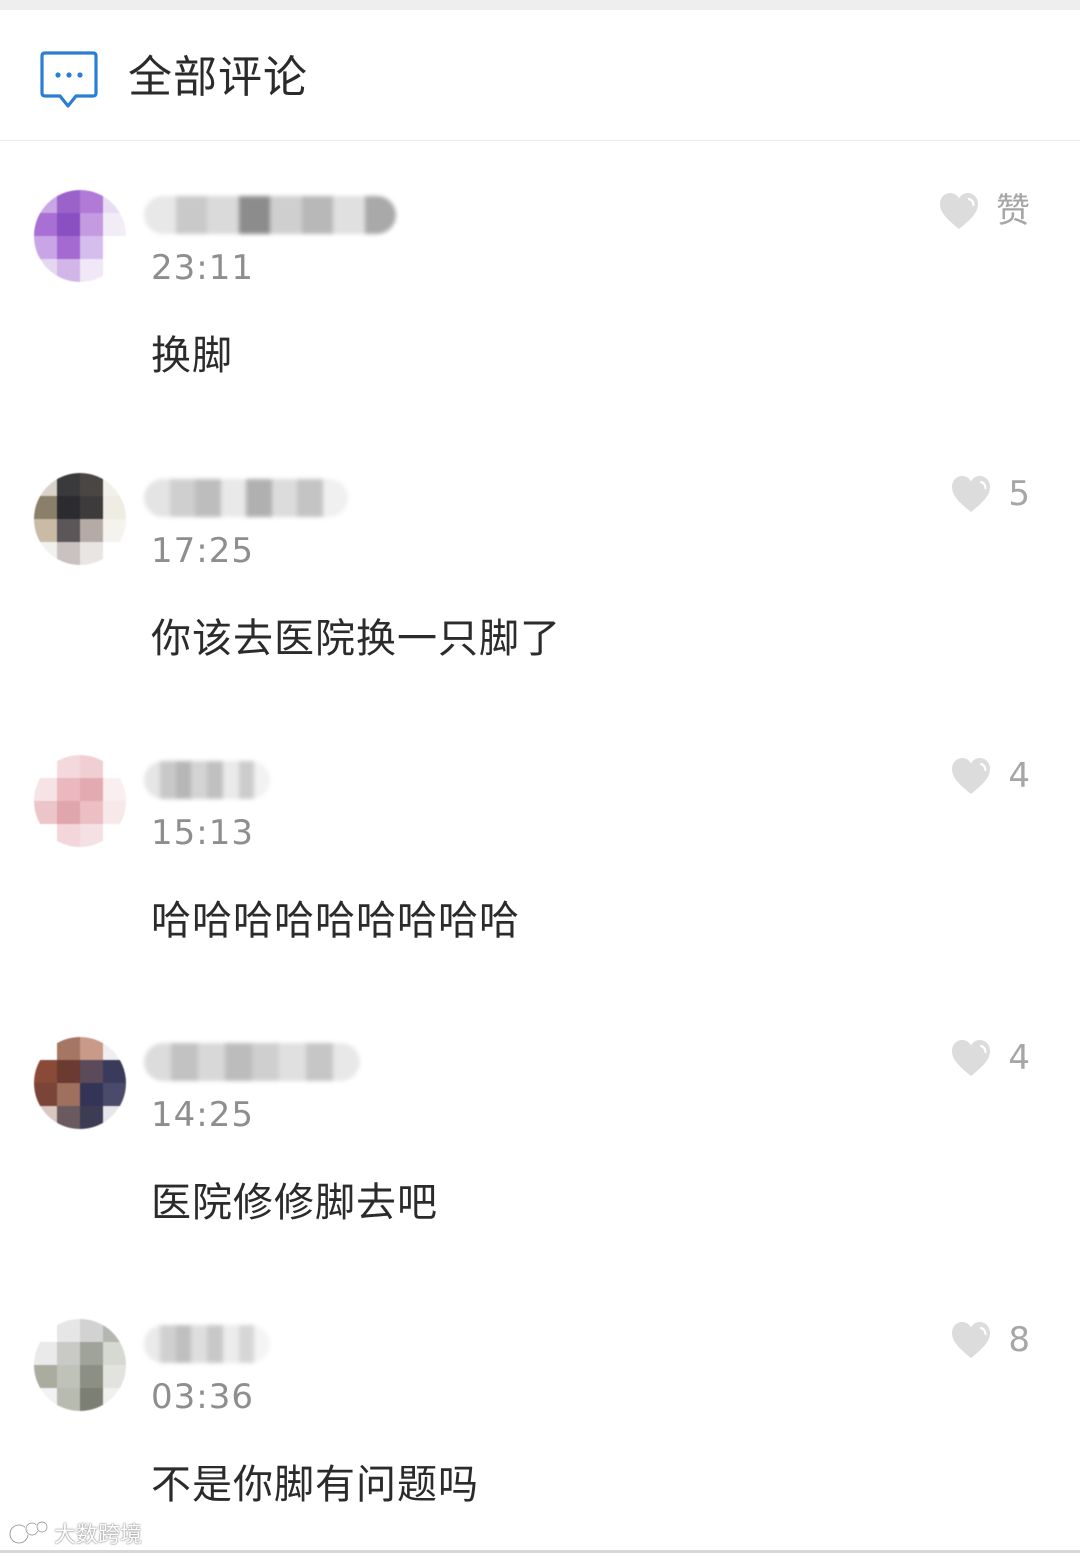 Image resolution: width=1080 pixels, height=1553 pixels. Describe the element at coordinates (202, 268) in the screenshot. I see `comment-time: 23:11` at that location.